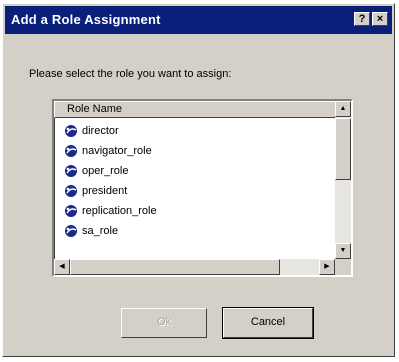 This screenshot has width=399, height=362. I want to click on horizontal-scroll-thumb, so click(175, 267).